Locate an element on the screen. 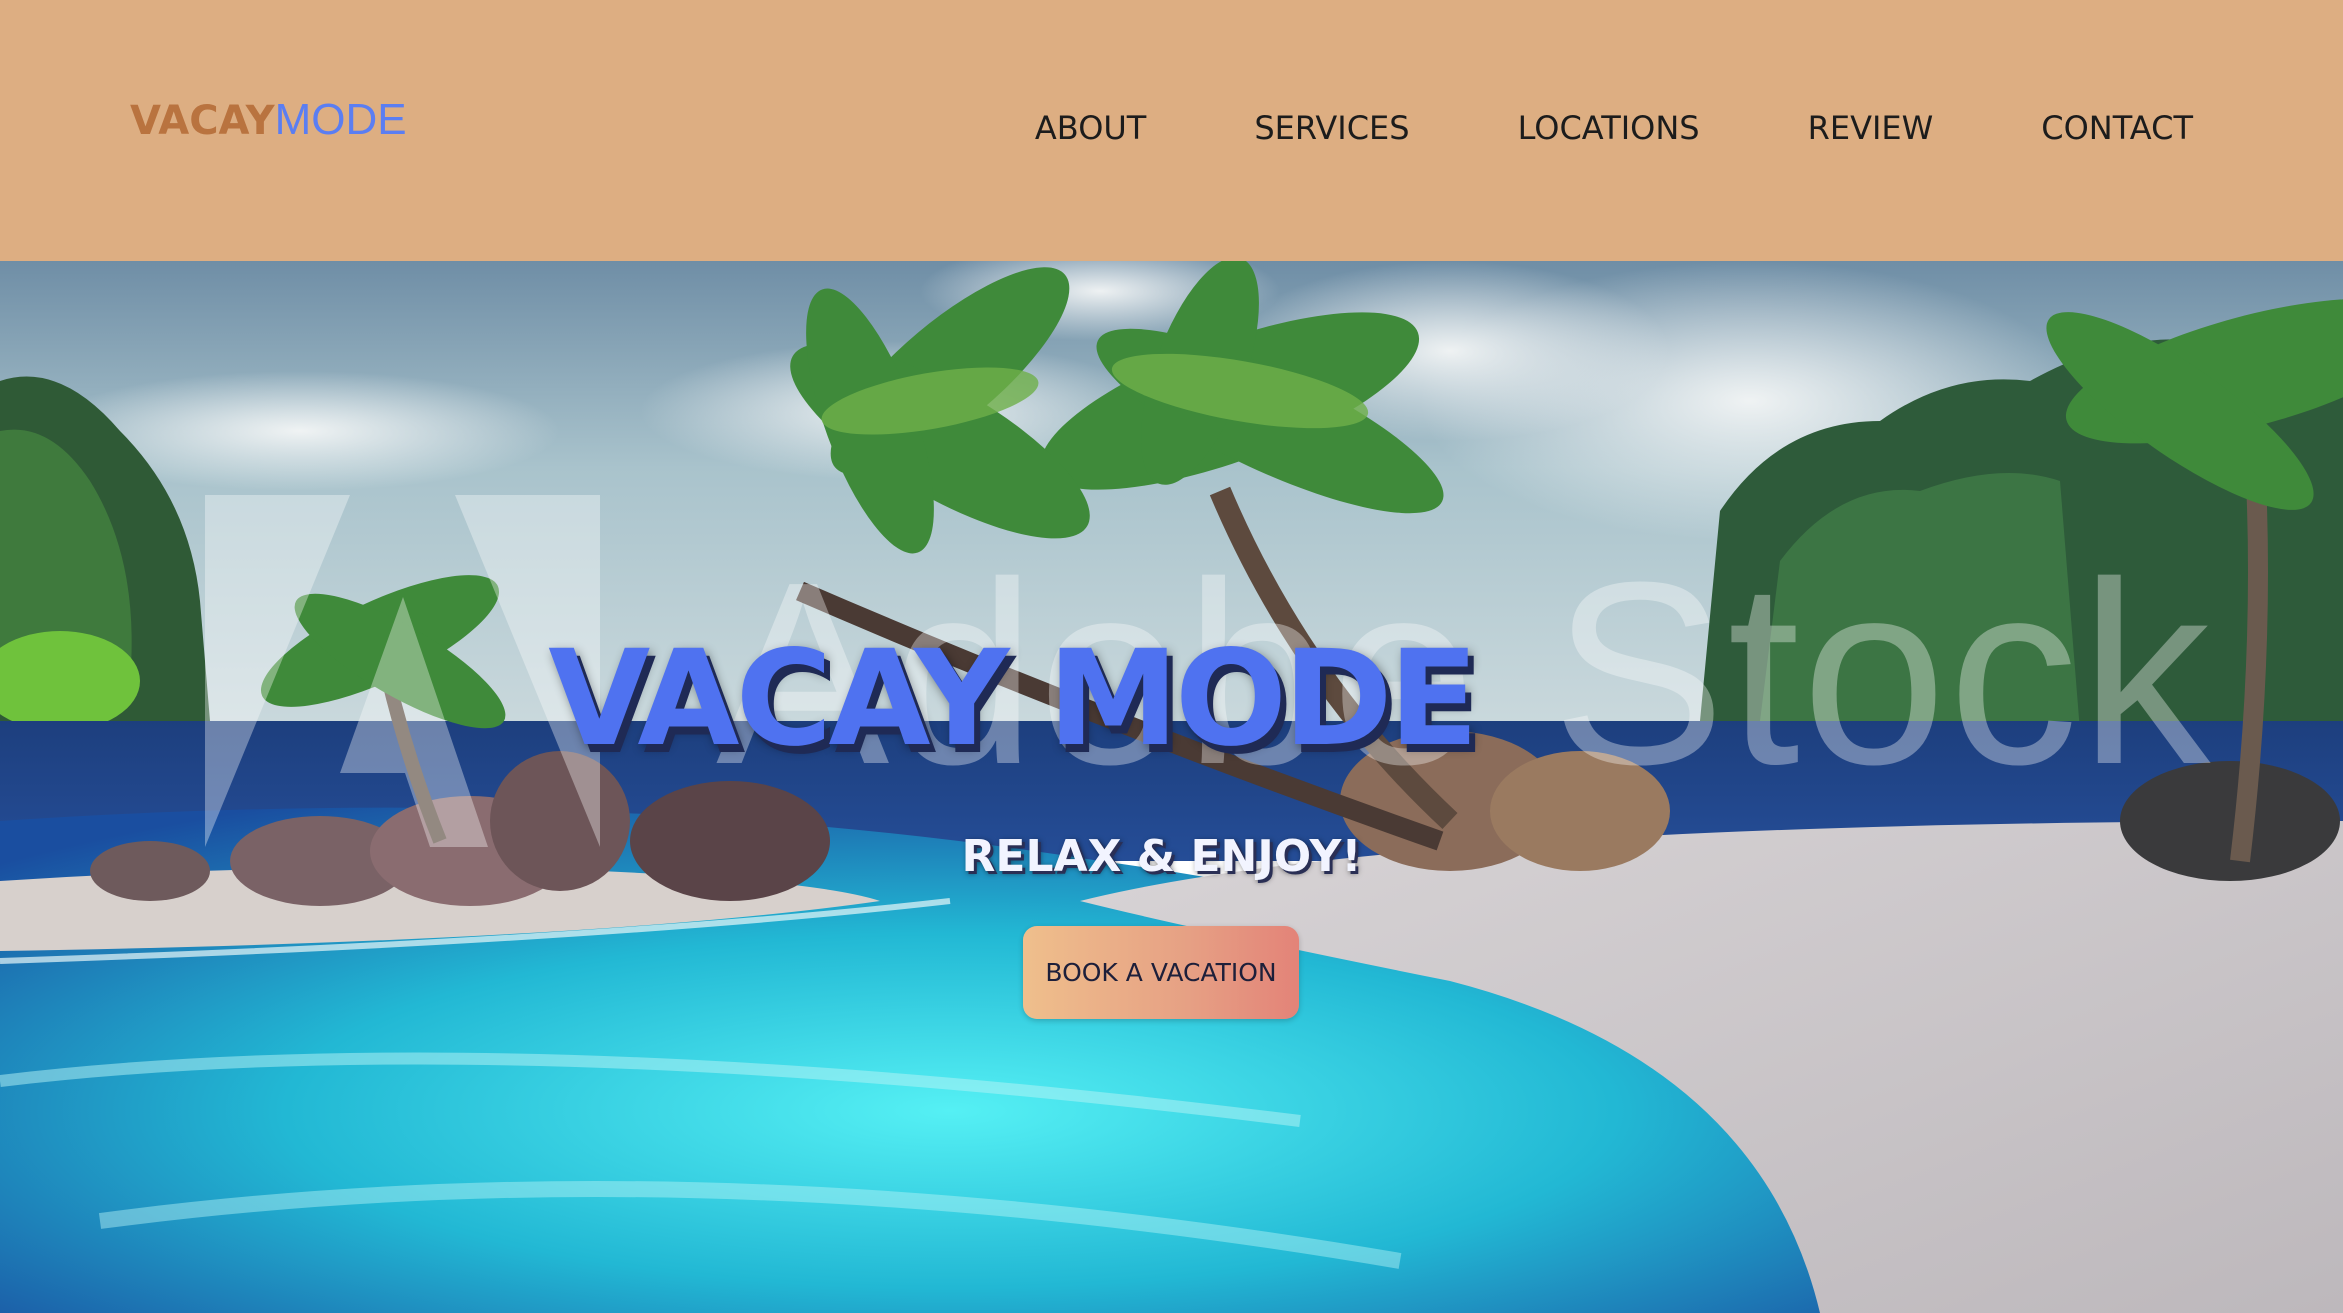 Image resolution: width=2343 pixels, height=1313 pixels. main-nav: ABOUT SERVICES LOCATIONS REVIEW CONTACT is located at coordinates (1614, 128).